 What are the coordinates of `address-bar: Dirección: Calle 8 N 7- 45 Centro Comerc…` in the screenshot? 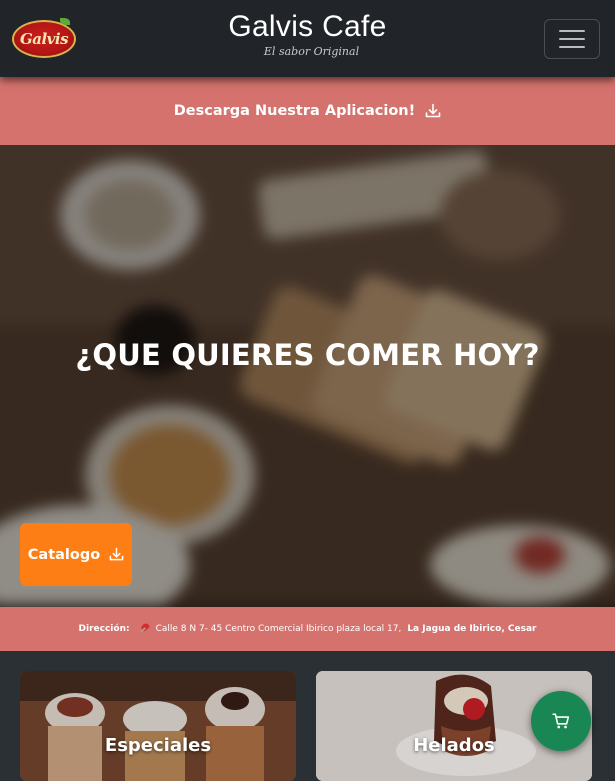 It's located at (307, 629).